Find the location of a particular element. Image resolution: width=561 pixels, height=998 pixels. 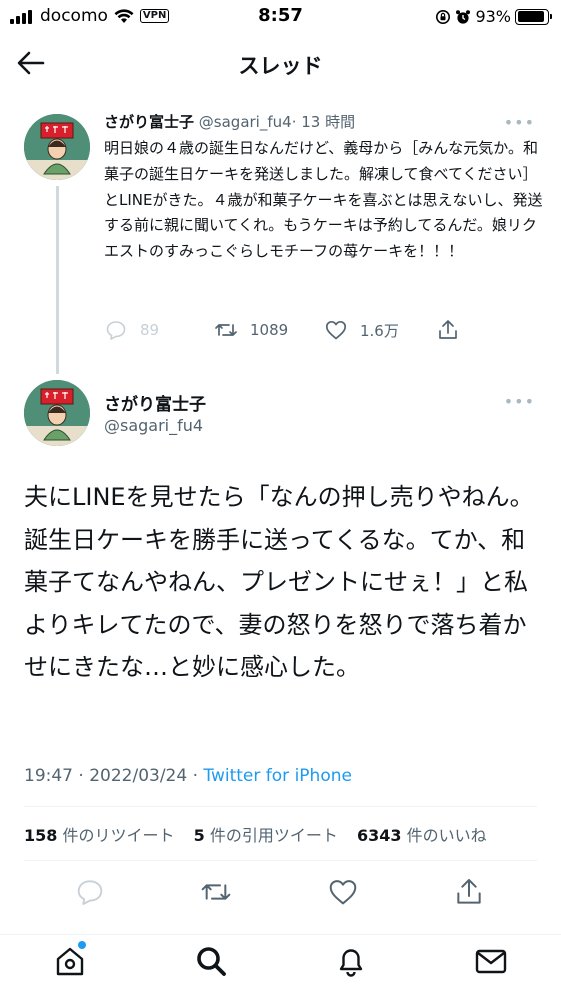

notification-dot is located at coordinates (82, 945).